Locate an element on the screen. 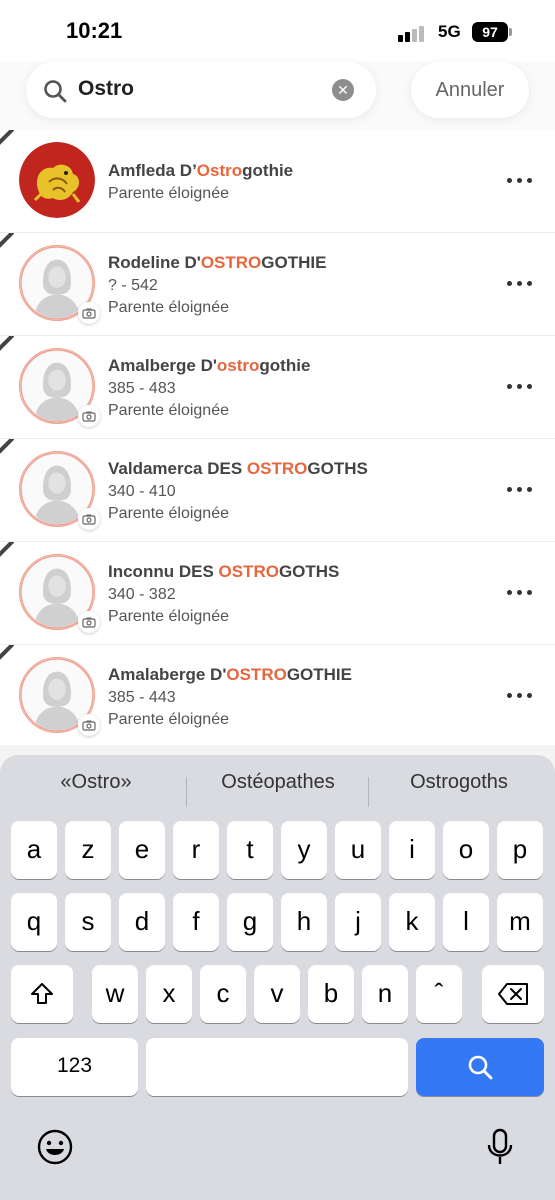 The image size is (555, 1200). key-s: s is located at coordinates (88, 922).